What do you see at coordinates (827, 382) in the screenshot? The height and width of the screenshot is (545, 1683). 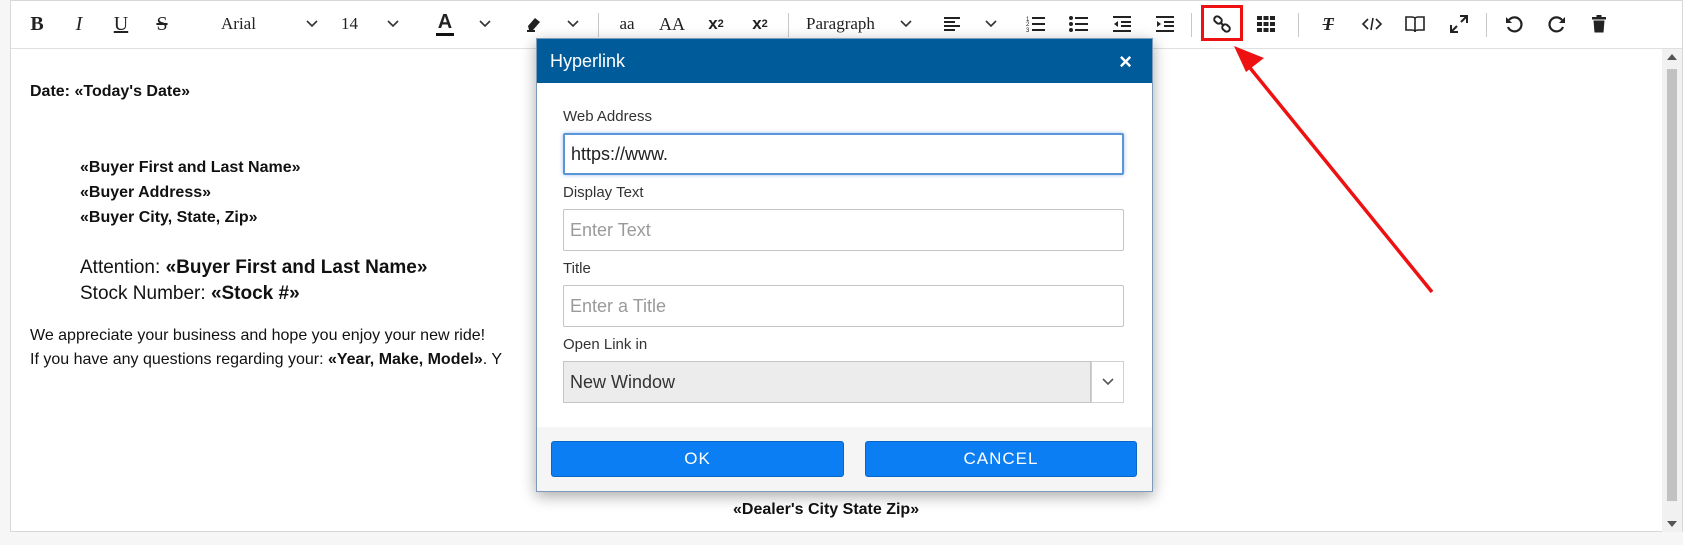 I see `open-link-value: New Window` at bounding box center [827, 382].